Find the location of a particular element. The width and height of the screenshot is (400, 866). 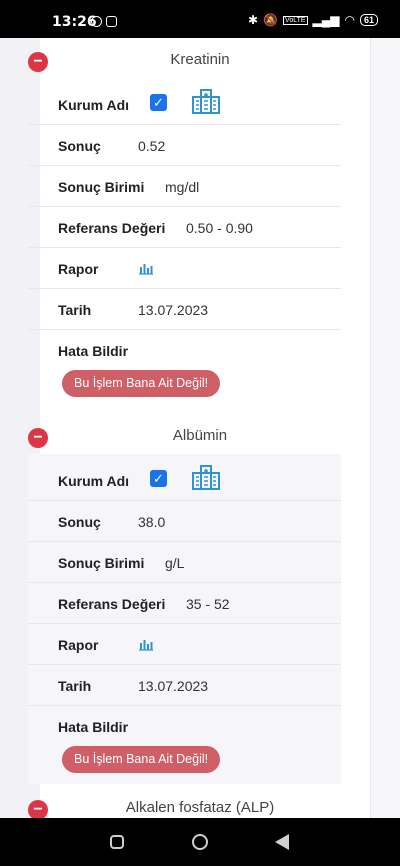

status-icons: ✱ 🔕 VoLTE ▂▄▆ ◠ 61 is located at coordinates (313, 20).